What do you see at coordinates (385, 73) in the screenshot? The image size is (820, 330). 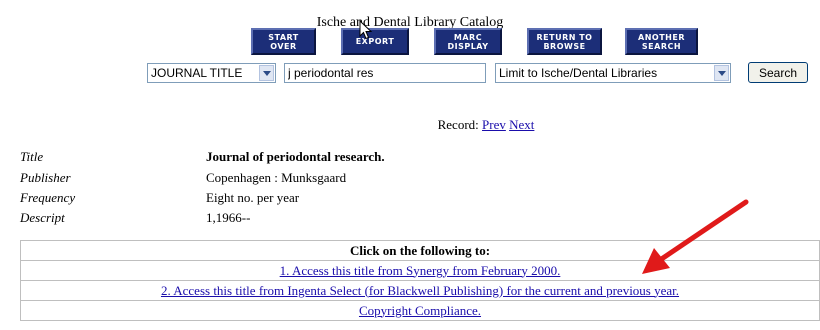 I see `search-input` at bounding box center [385, 73].